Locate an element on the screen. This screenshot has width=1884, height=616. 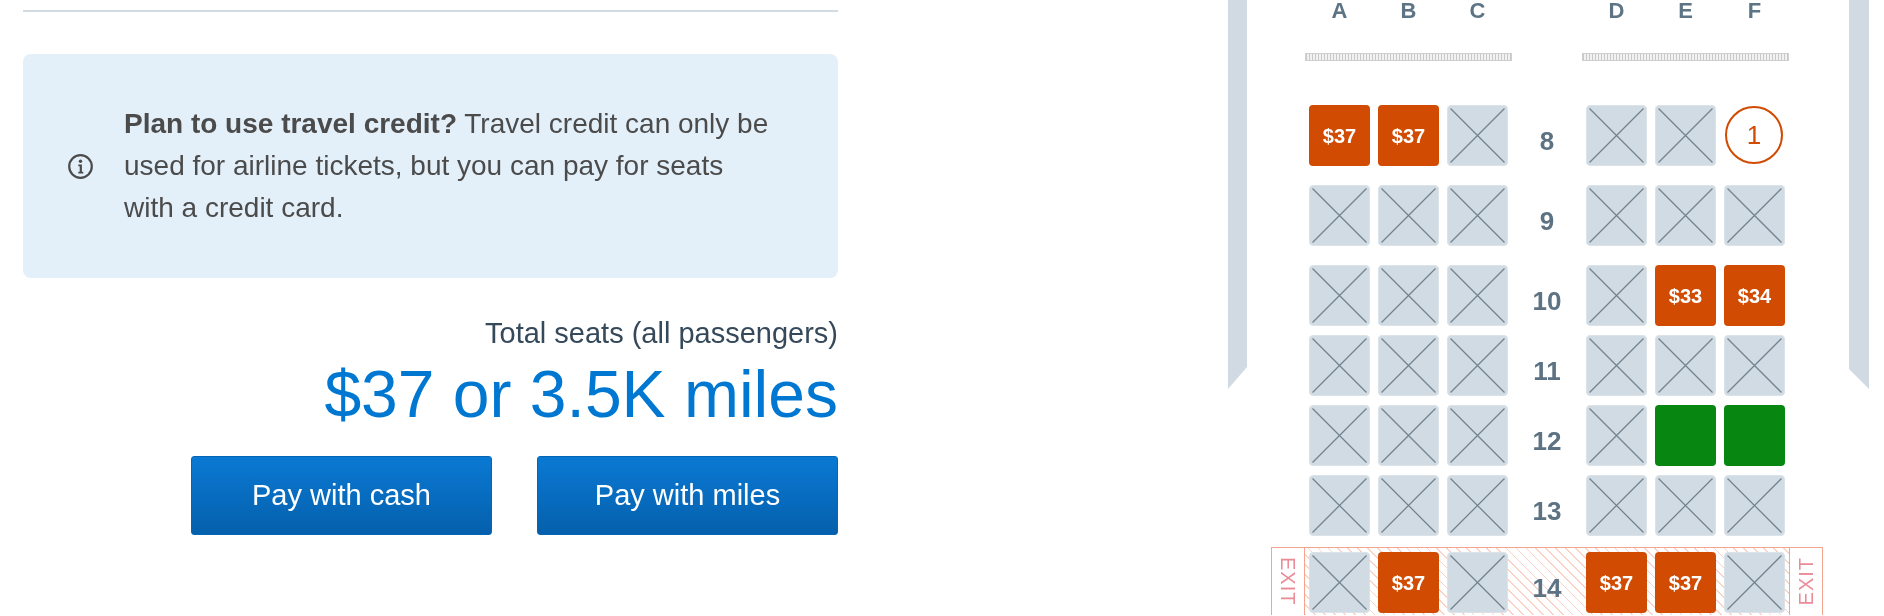
info-message: Plan to use travel credit? Travel credit can only be used for airline tickets, but you can pay for seats with a credit card. is located at coordinates (447, 166).